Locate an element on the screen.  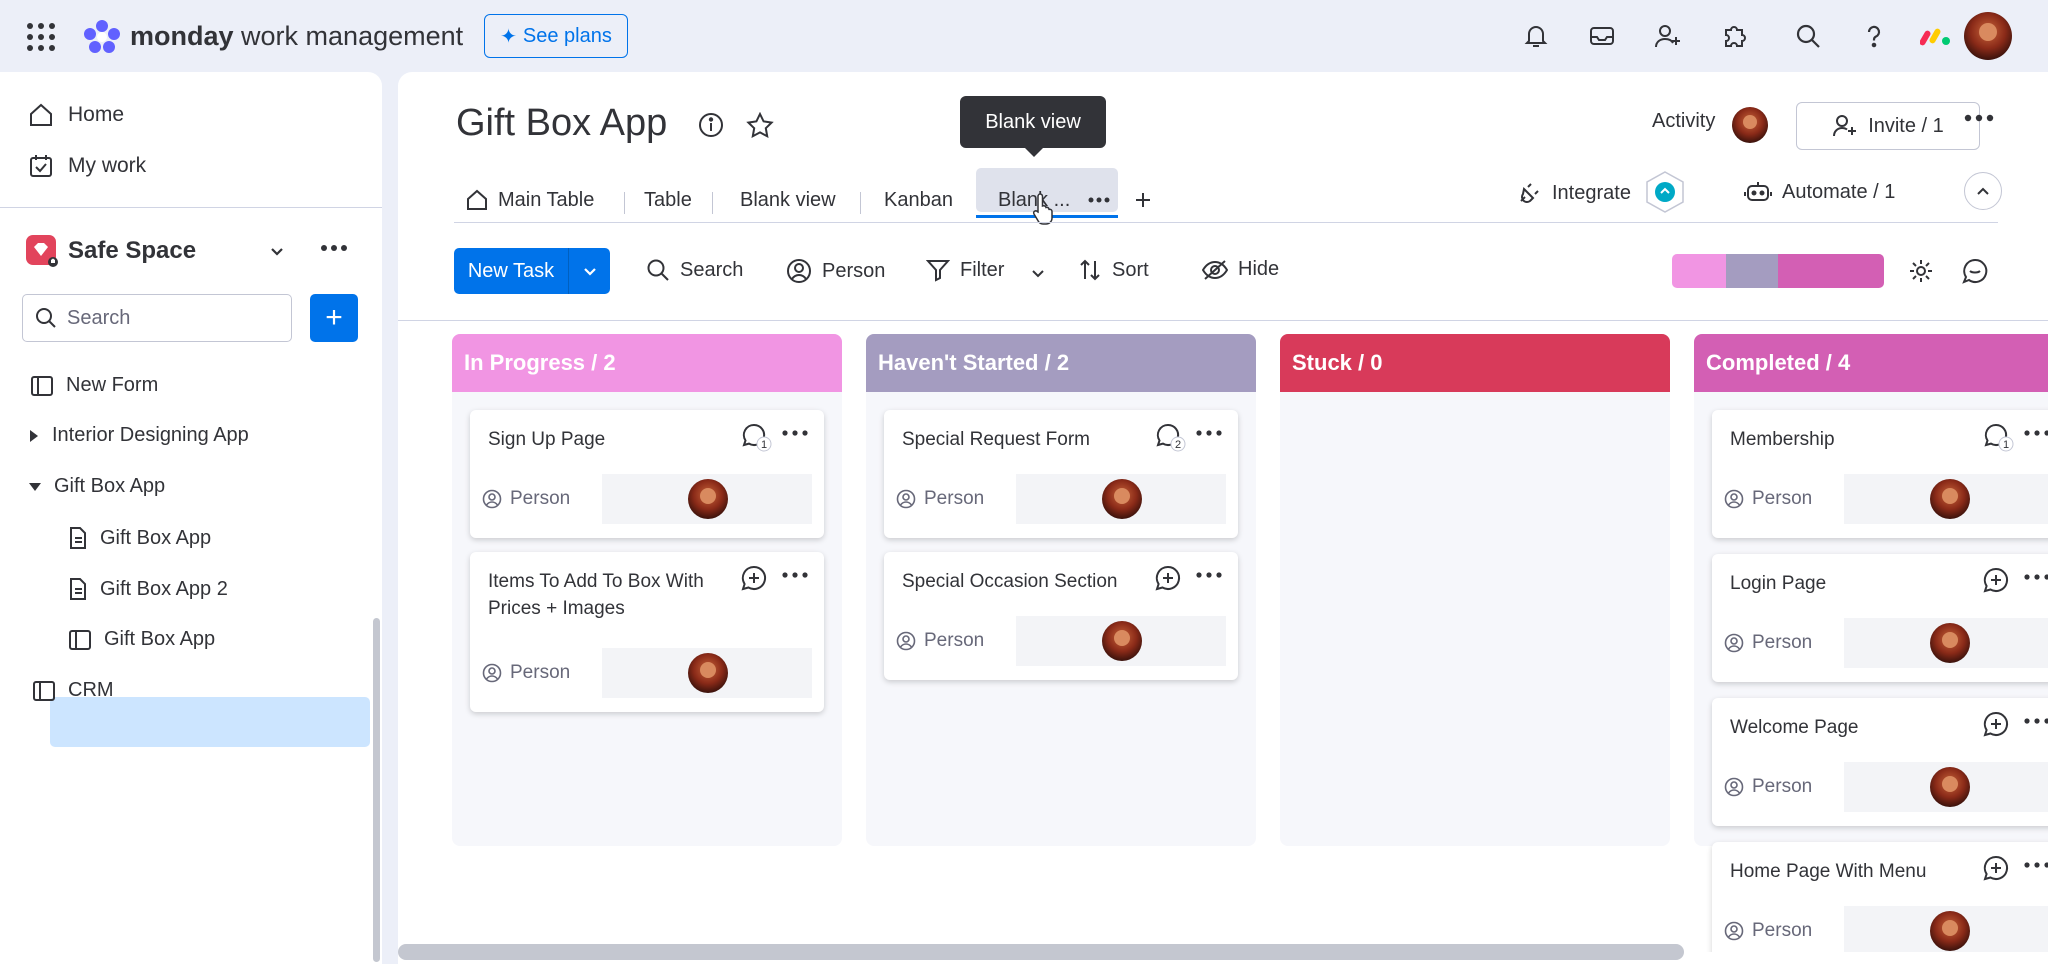
apps-puzzle-icon is located at coordinates (1734, 36).